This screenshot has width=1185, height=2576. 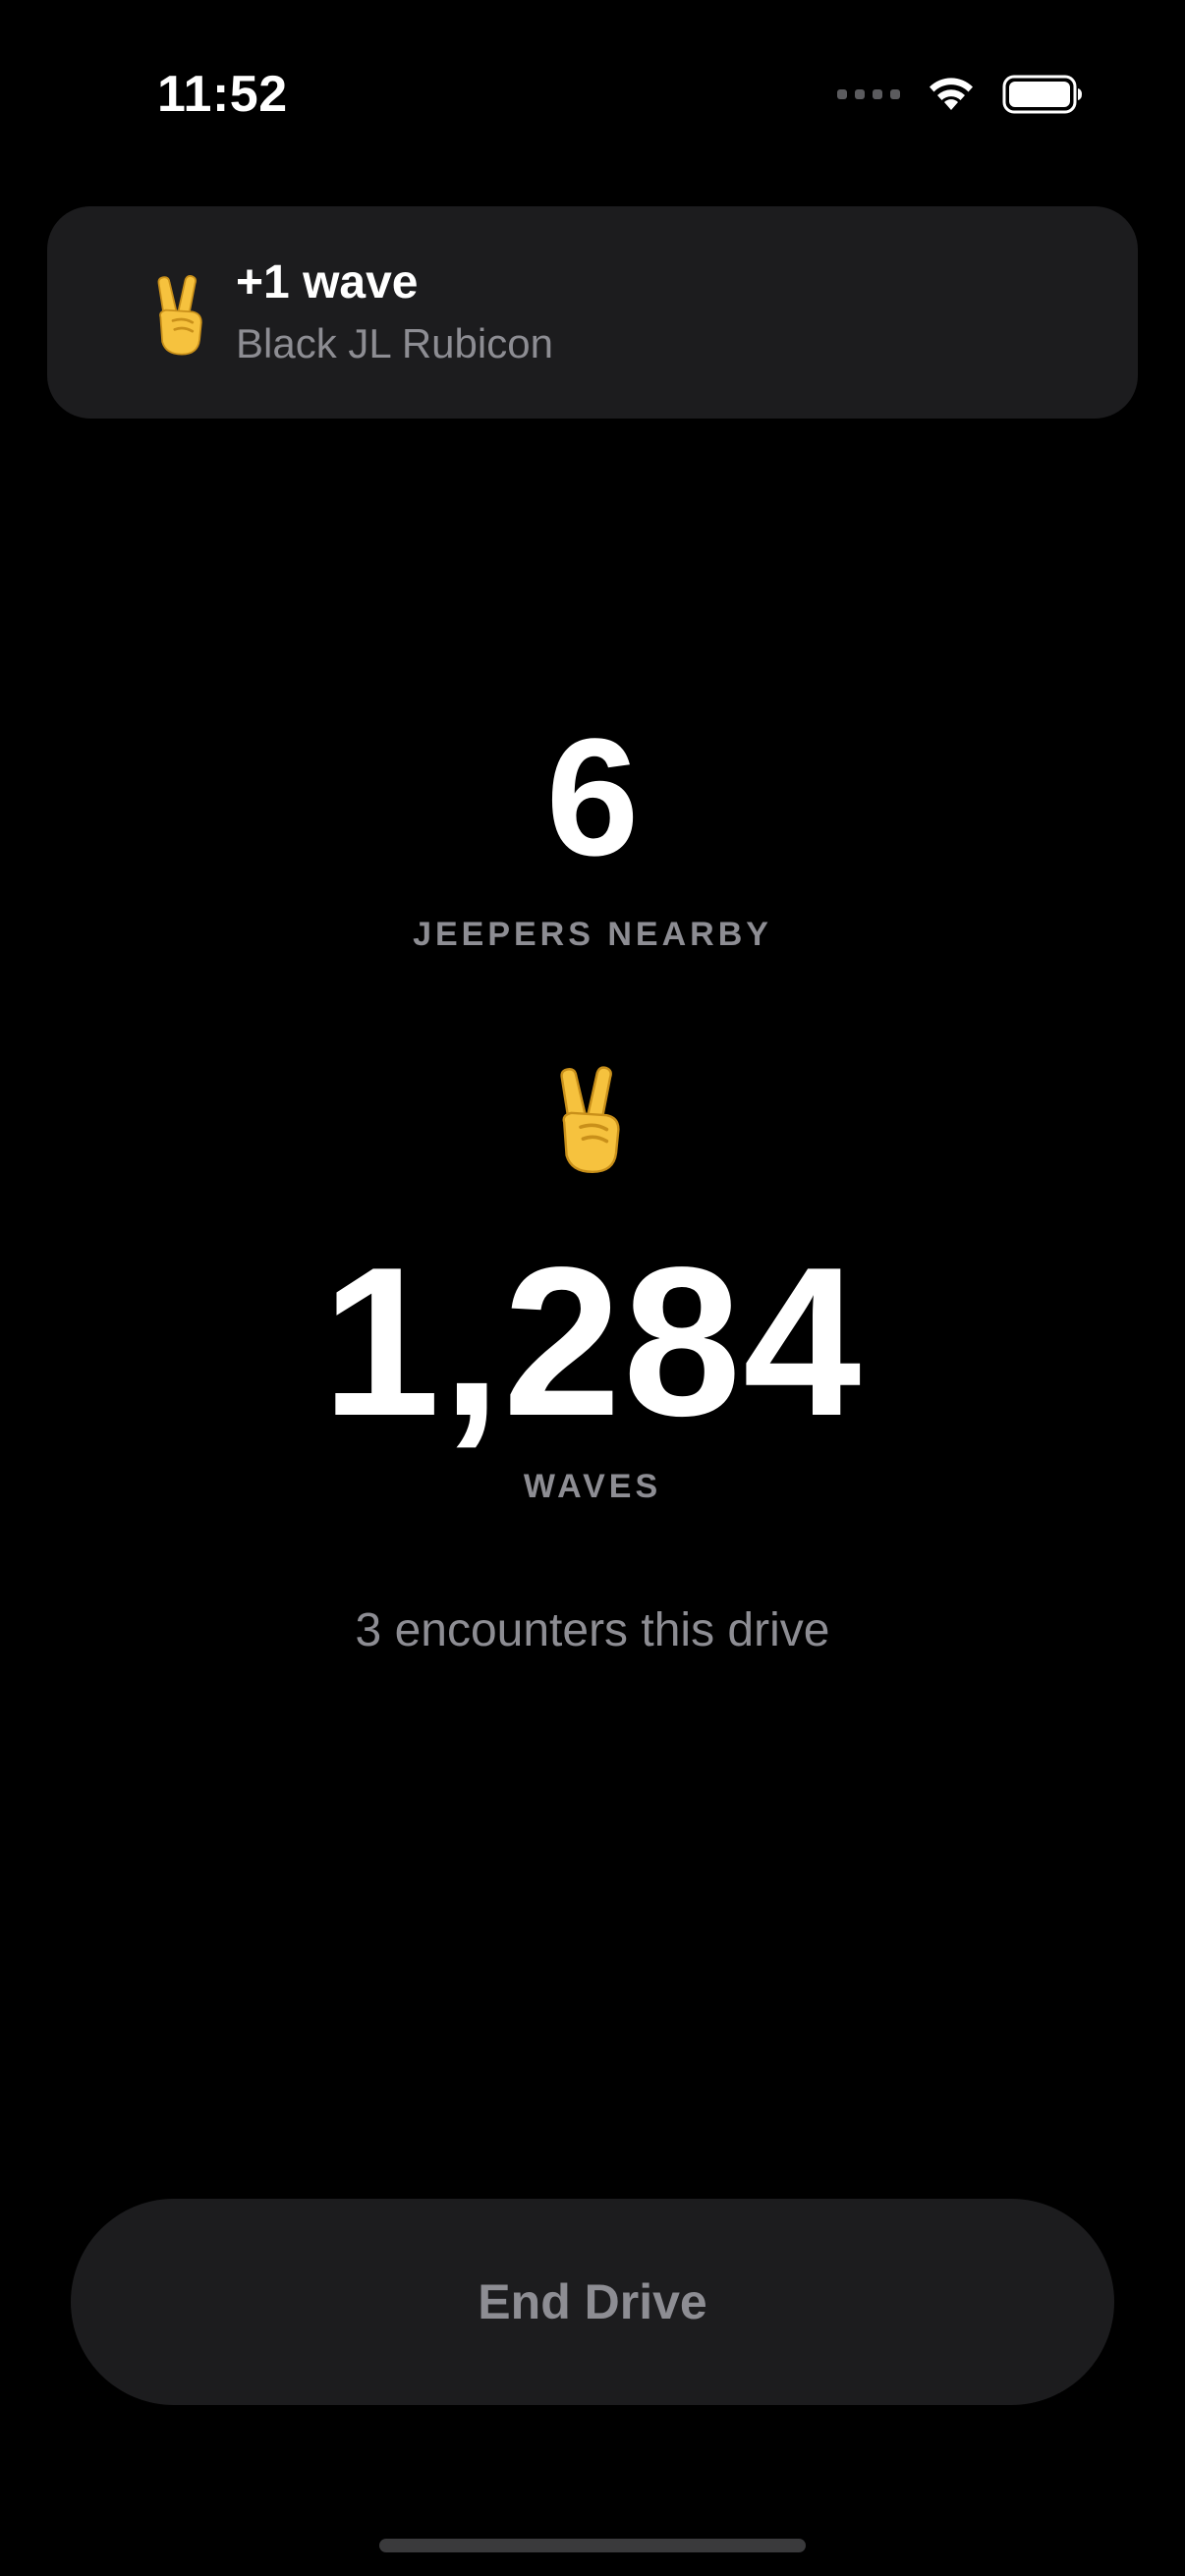 What do you see at coordinates (327, 282) in the screenshot?
I see `banner-title: +1 wave` at bounding box center [327, 282].